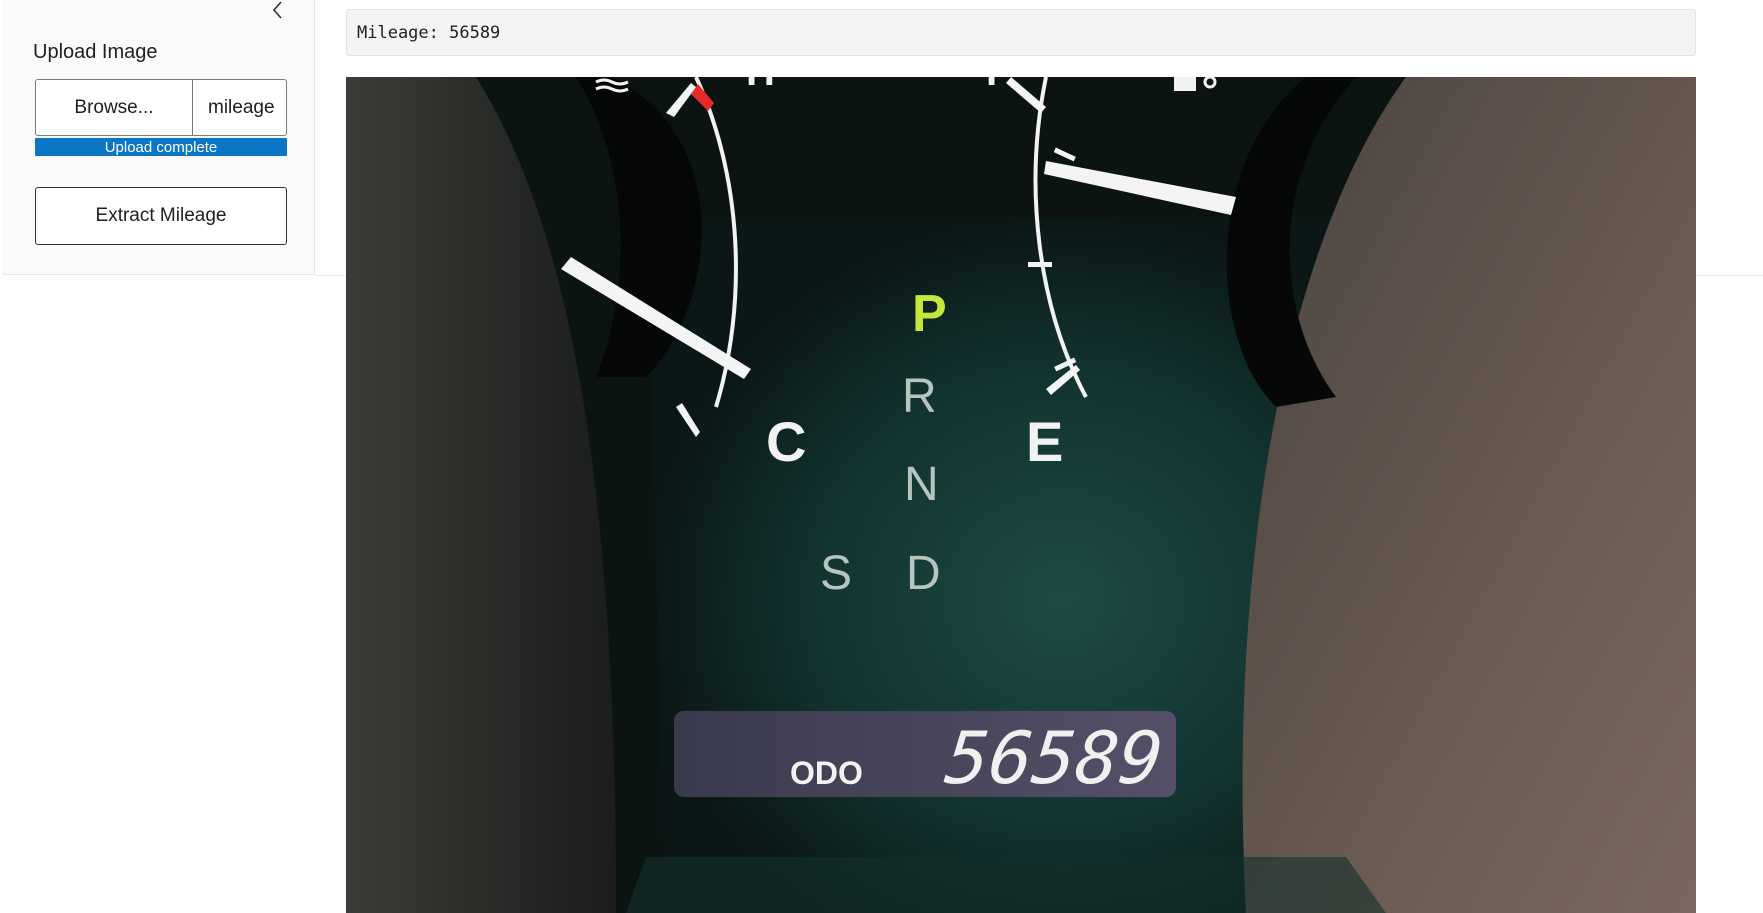 This screenshot has height=913, width=1763. What do you see at coordinates (1021, 32) in the screenshot?
I see `mileage-result: Mileage: 56589` at bounding box center [1021, 32].